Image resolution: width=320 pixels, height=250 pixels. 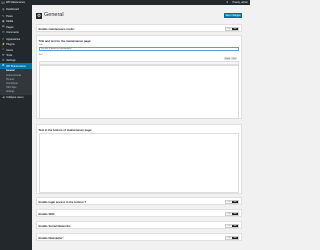 What do you see at coordinates (13, 40) in the screenshot?
I see `sidebar-item-label: Appearance` at bounding box center [13, 40].